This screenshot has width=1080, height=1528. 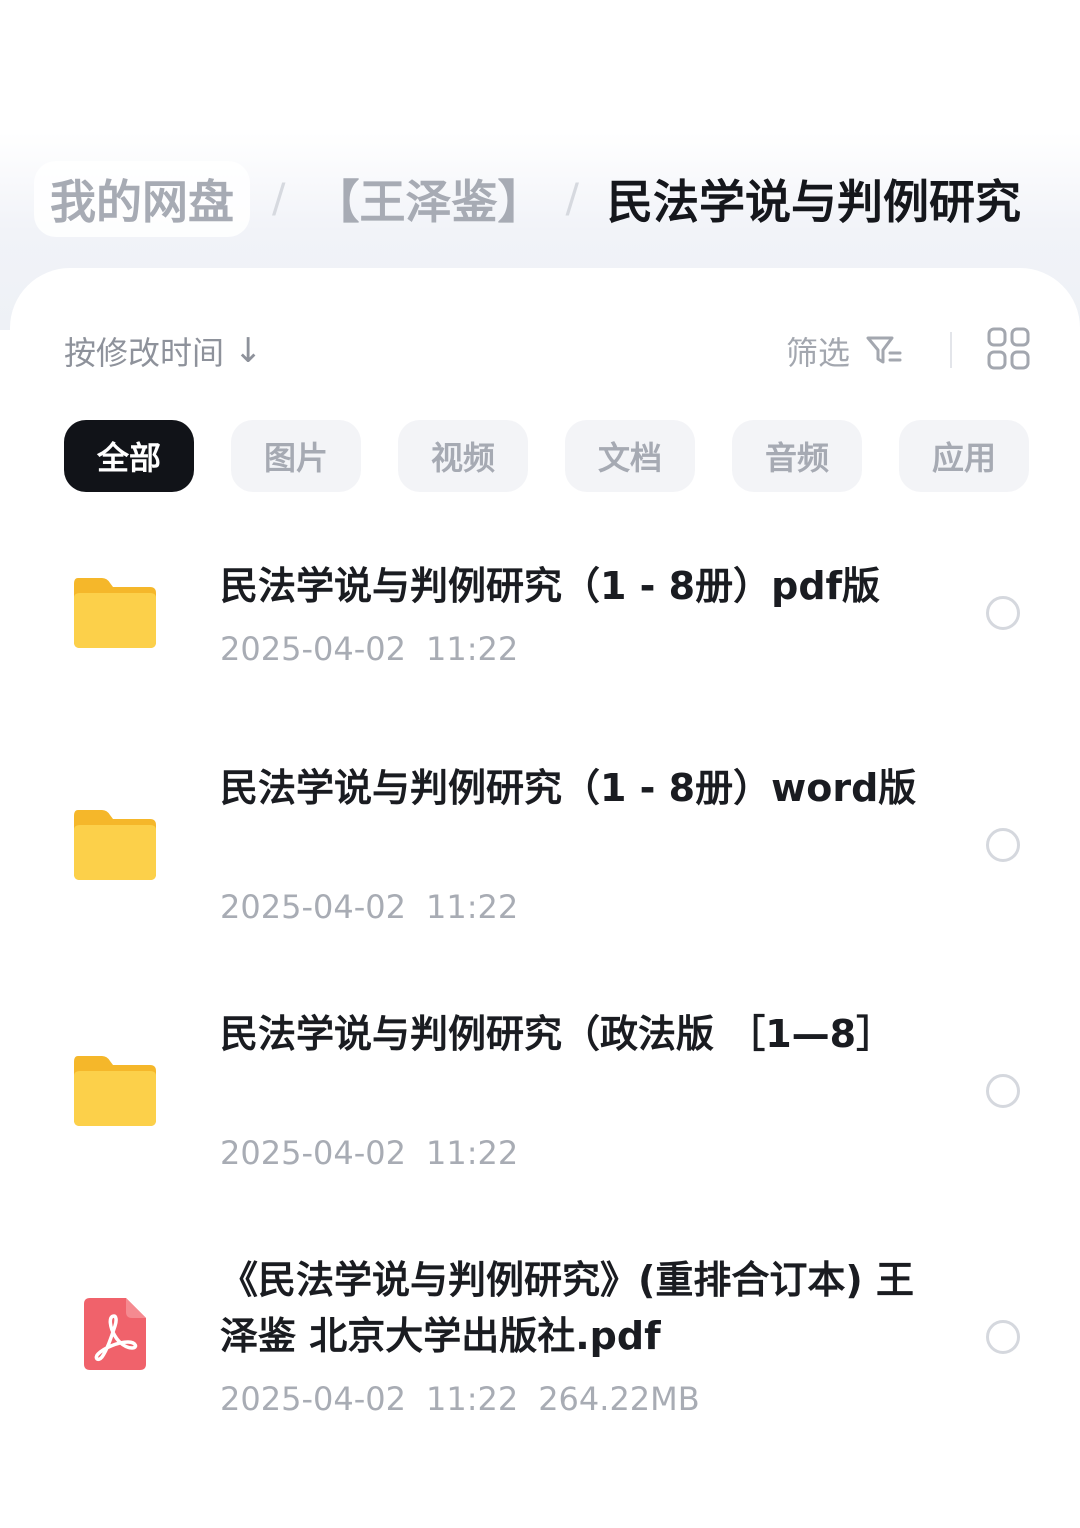 What do you see at coordinates (951, 350) in the screenshot?
I see `toolbar-divider` at bounding box center [951, 350].